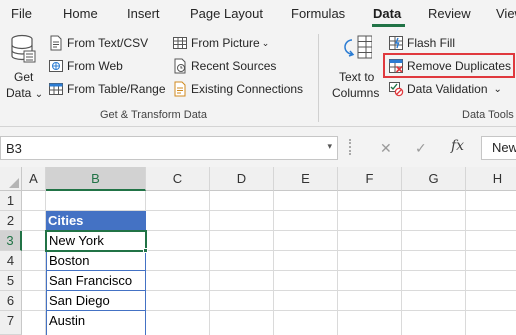  I want to click on text-to-columns-line1: Text to, so click(357, 77).